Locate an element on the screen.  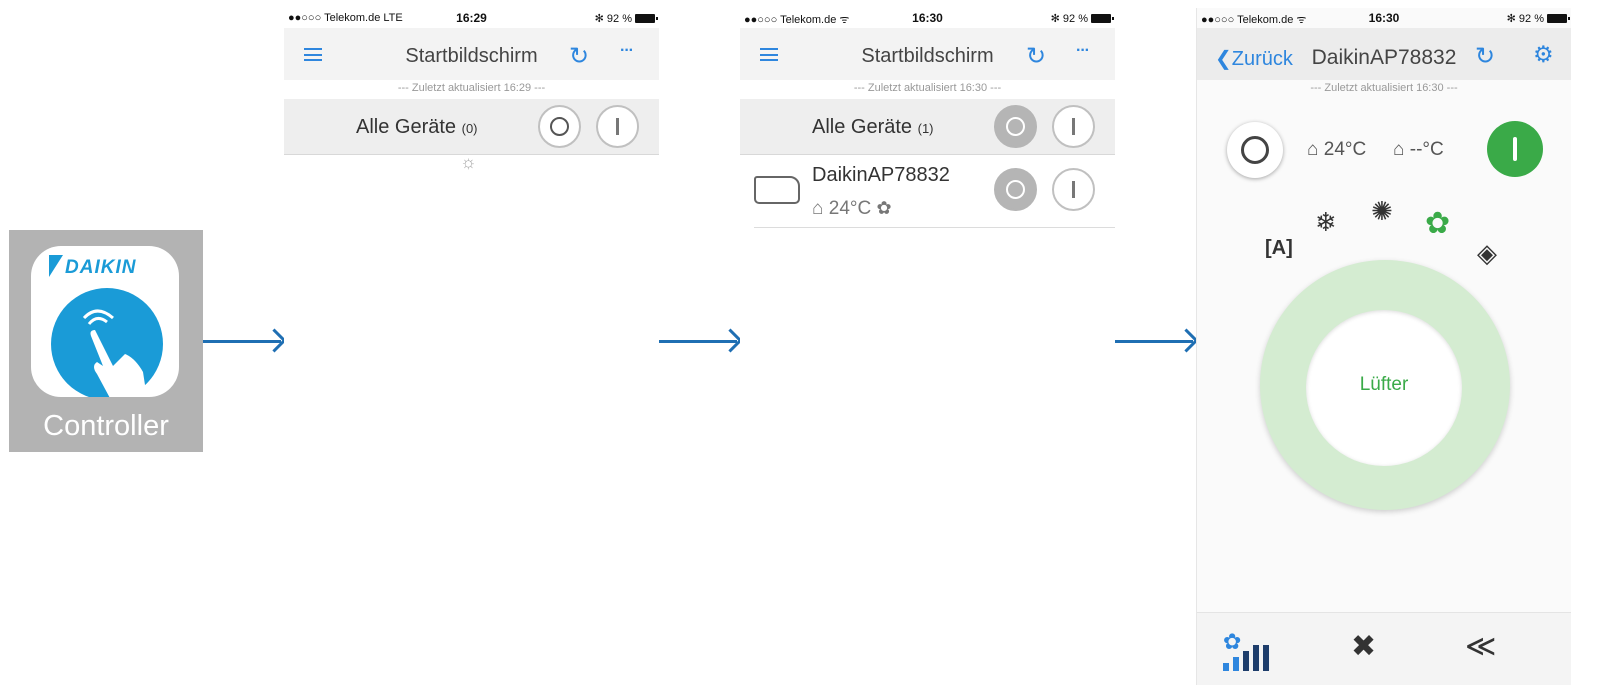
all-devices-row: Alle Geräte (1) is located at coordinates (927, 127).